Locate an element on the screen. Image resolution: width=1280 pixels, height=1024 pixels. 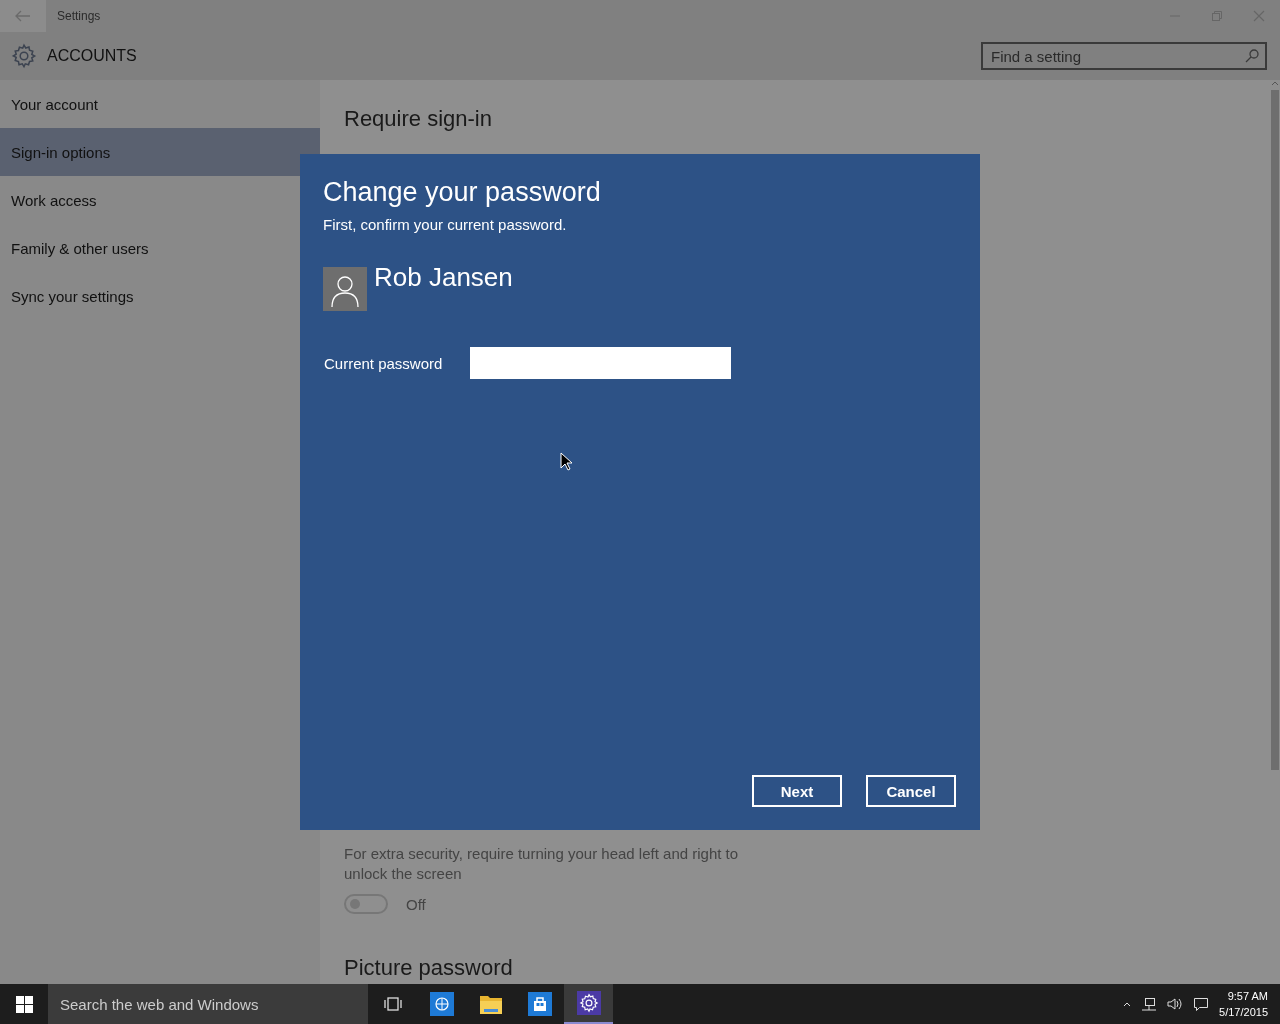
mouse-cursor-icon is located at coordinates (566, 461).